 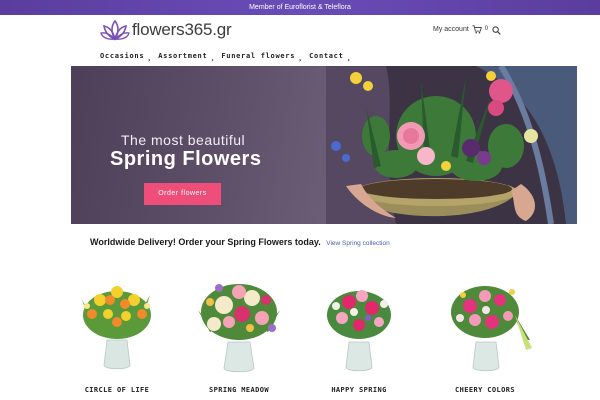 I want to click on nav-item-occasions: Occasions ›, so click(x=125, y=58).